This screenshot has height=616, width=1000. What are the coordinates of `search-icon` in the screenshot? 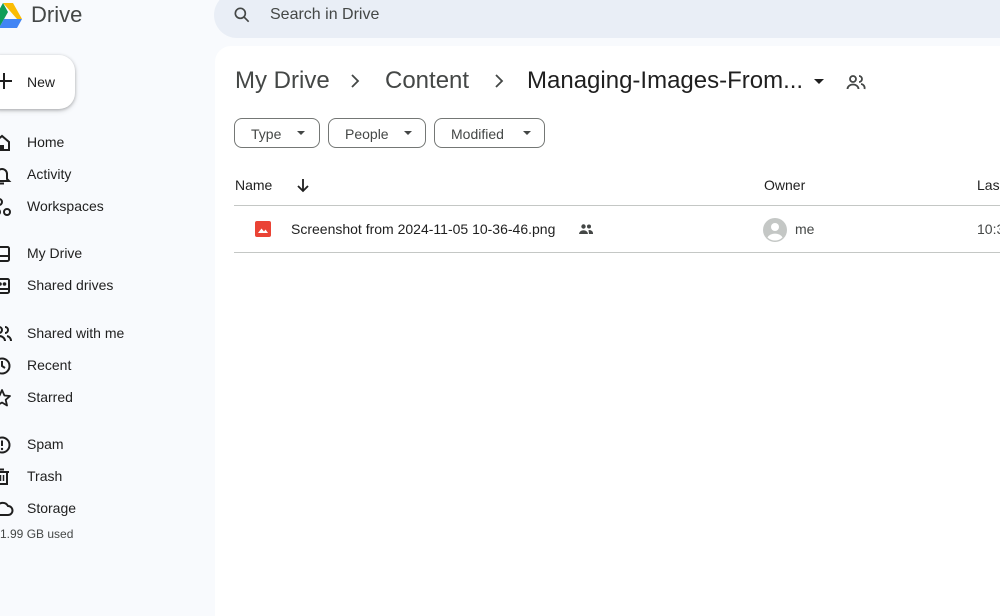 It's located at (242, 15).